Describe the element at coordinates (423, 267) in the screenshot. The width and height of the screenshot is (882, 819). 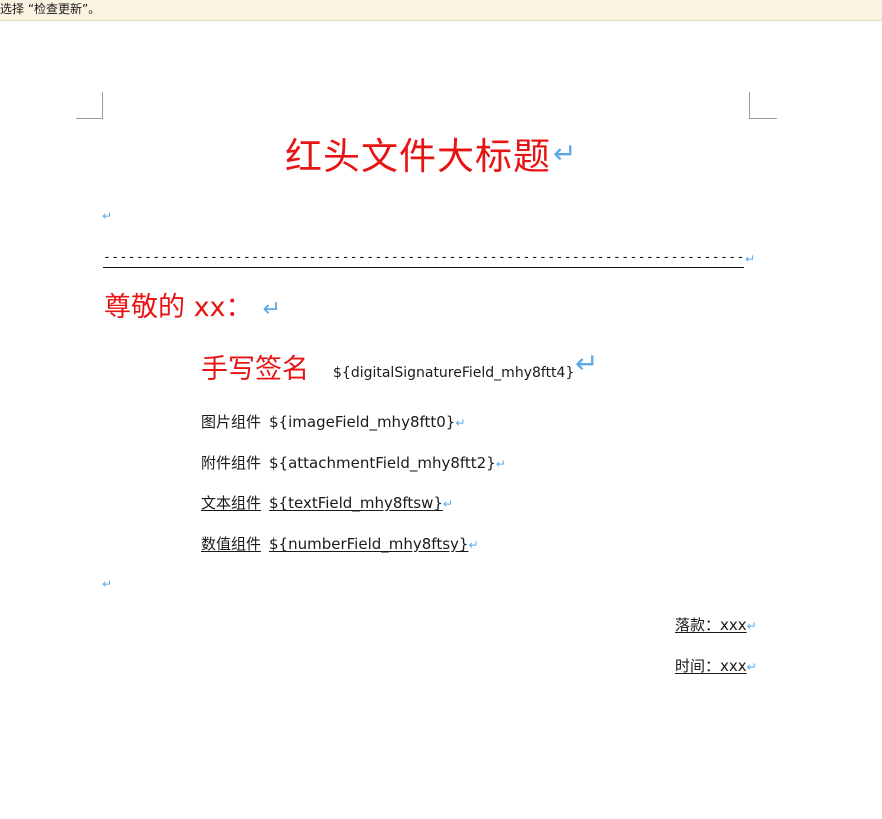
I see `header-divider-line` at that location.